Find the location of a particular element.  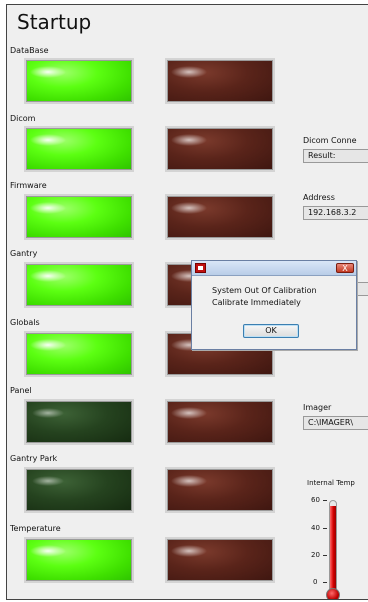

globals-status-led is located at coordinates (79, 354).